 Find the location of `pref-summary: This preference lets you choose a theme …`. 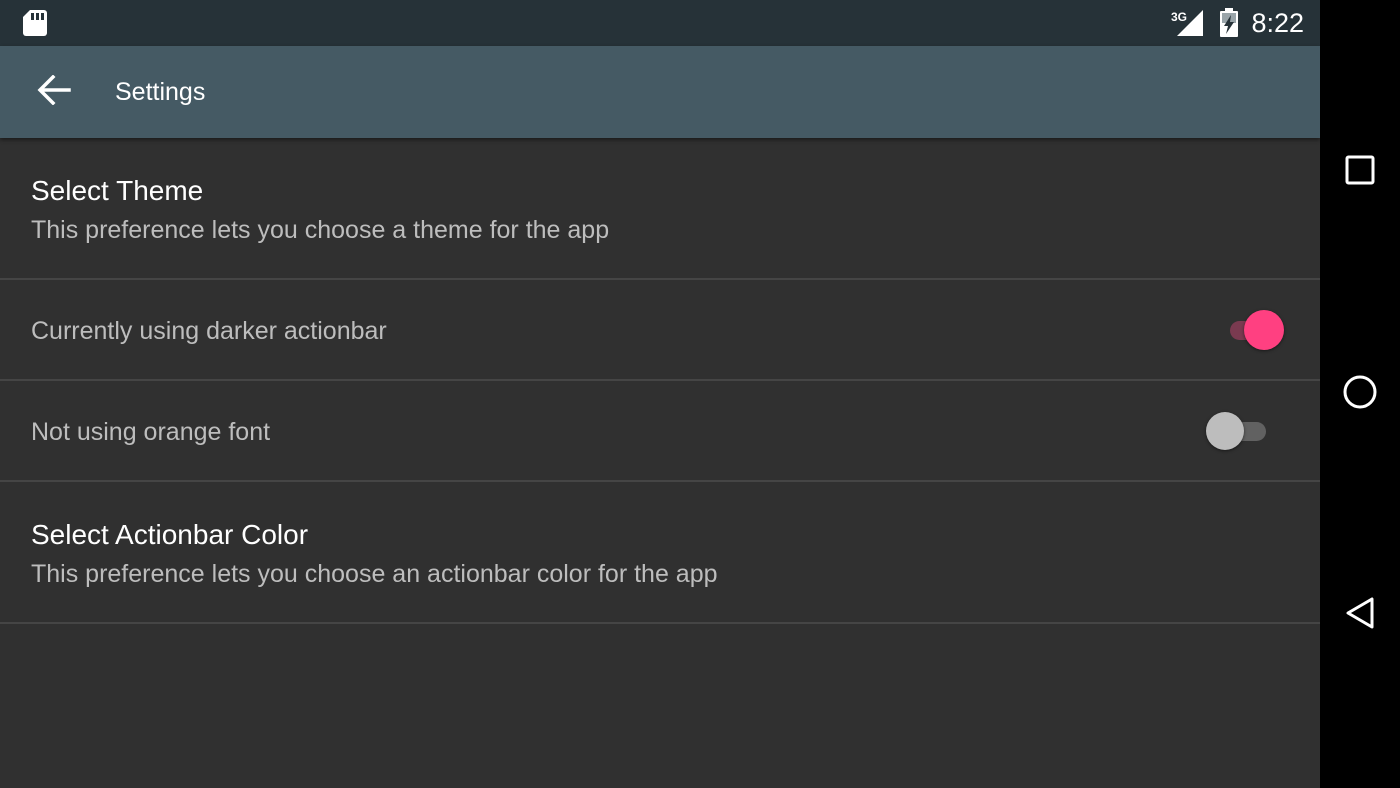

pref-summary: This preference lets you choose a theme … is located at coordinates (320, 230).